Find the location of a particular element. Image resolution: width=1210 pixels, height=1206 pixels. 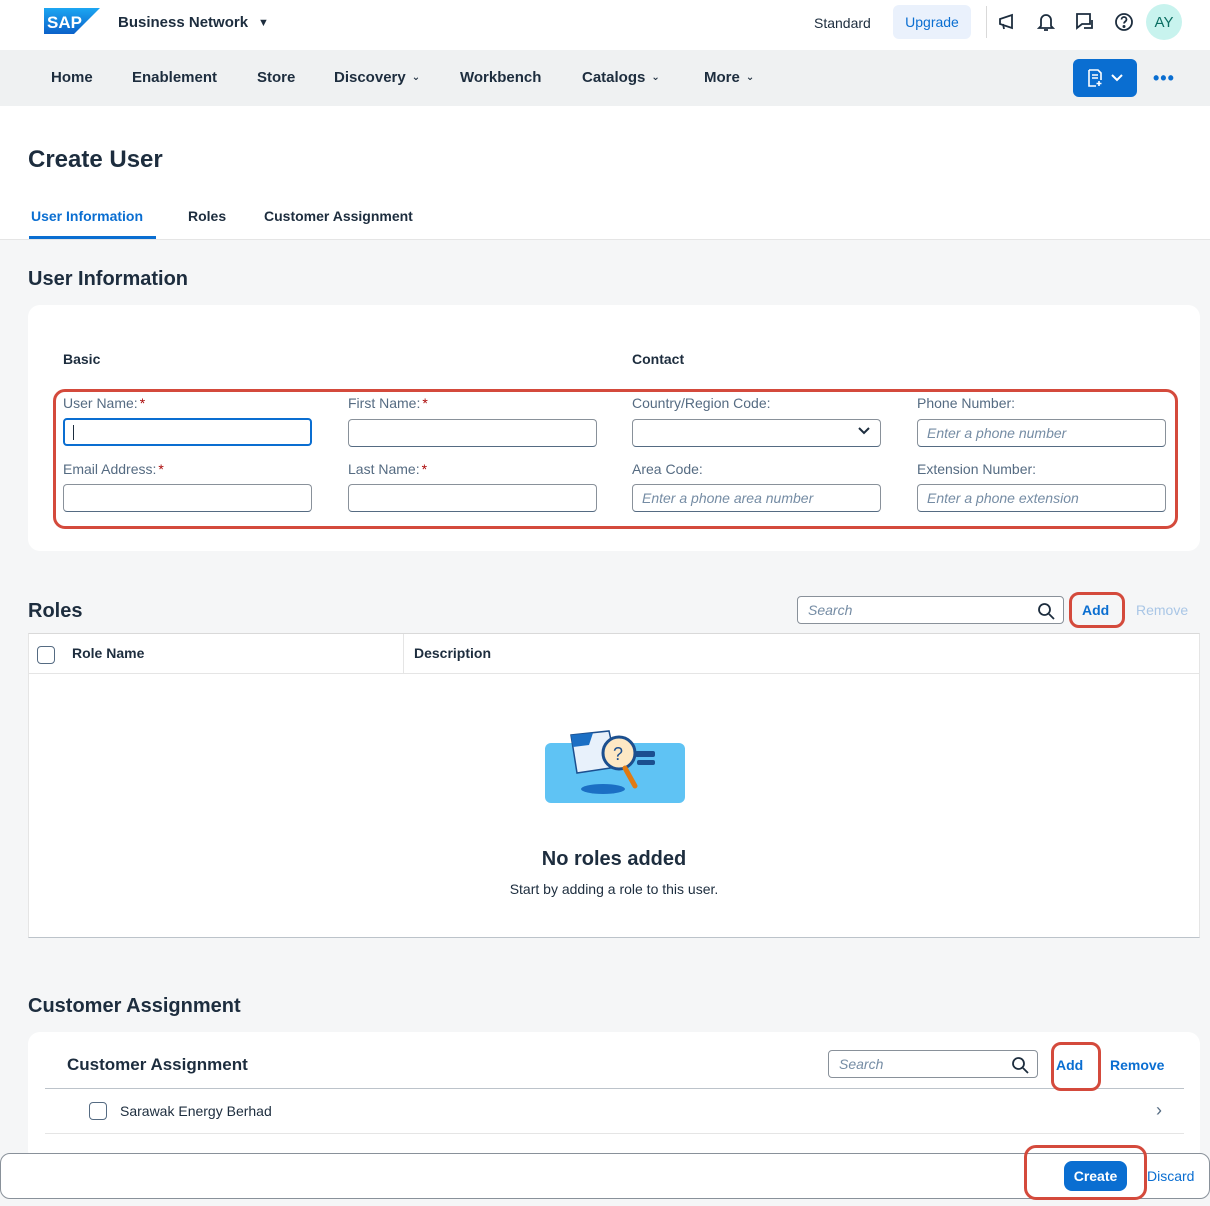

nav-workbench: Workbench is located at coordinates (500, 77).